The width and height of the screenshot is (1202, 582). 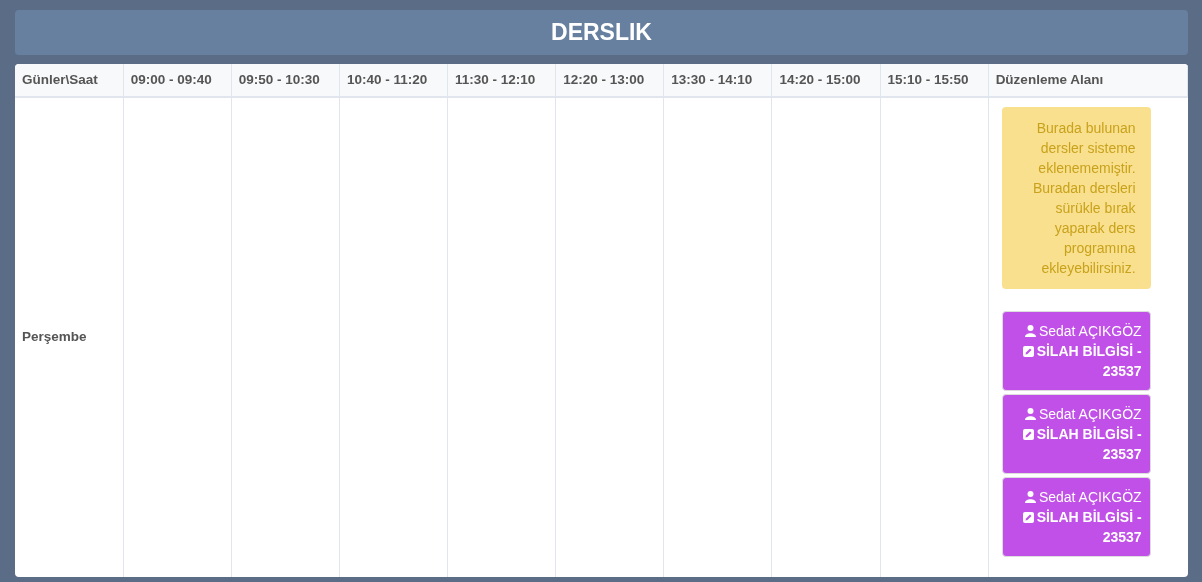 I want to click on column-header: 15:10 - 15:50, so click(x=934, y=80).